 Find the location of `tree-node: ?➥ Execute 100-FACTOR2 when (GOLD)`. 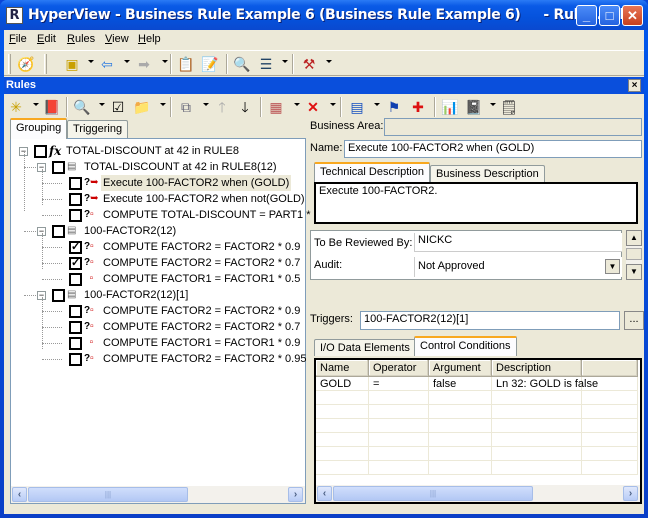

tree-node: ?➥ Execute 100-FACTOR2 when (GOLD) is located at coordinates (156, 183).